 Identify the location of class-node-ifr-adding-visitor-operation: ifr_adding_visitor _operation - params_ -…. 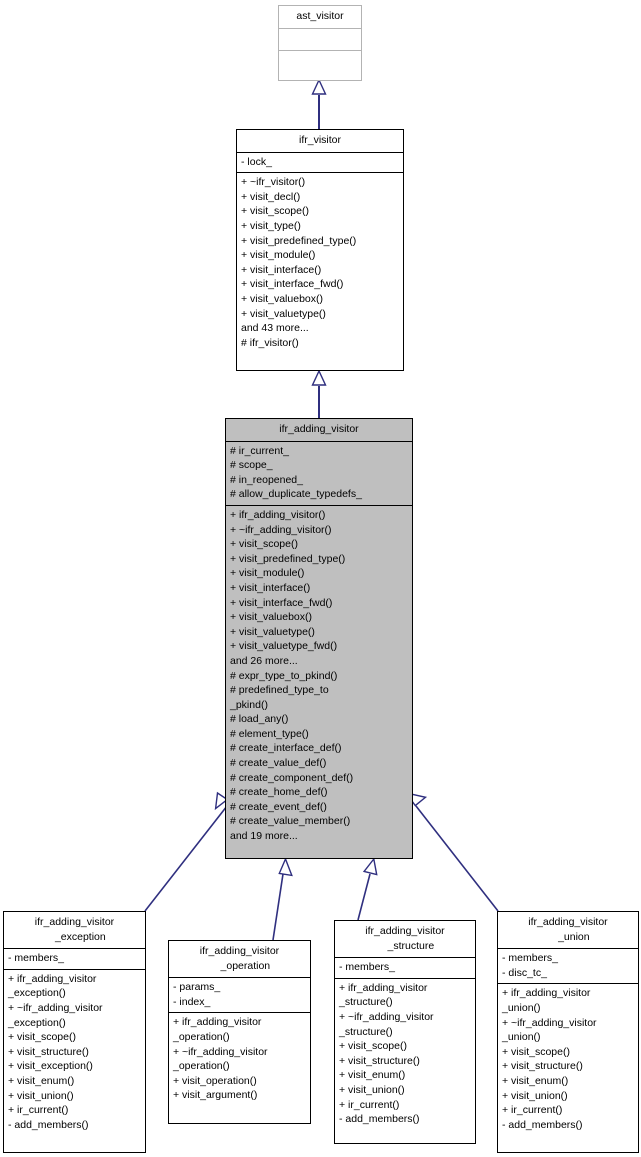
(239, 1032).